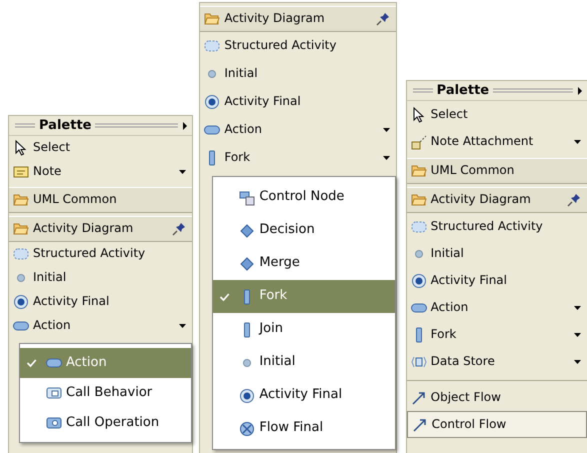 Image resolution: width=587 pixels, height=453 pixels. Describe the element at coordinates (54, 393) in the screenshot. I see `window-icon` at that location.